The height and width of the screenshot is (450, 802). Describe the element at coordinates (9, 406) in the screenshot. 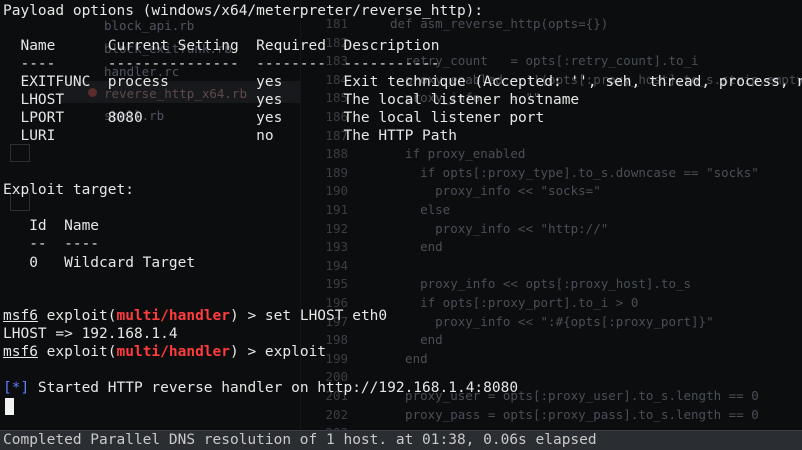

I see `terminal-cursor` at that location.